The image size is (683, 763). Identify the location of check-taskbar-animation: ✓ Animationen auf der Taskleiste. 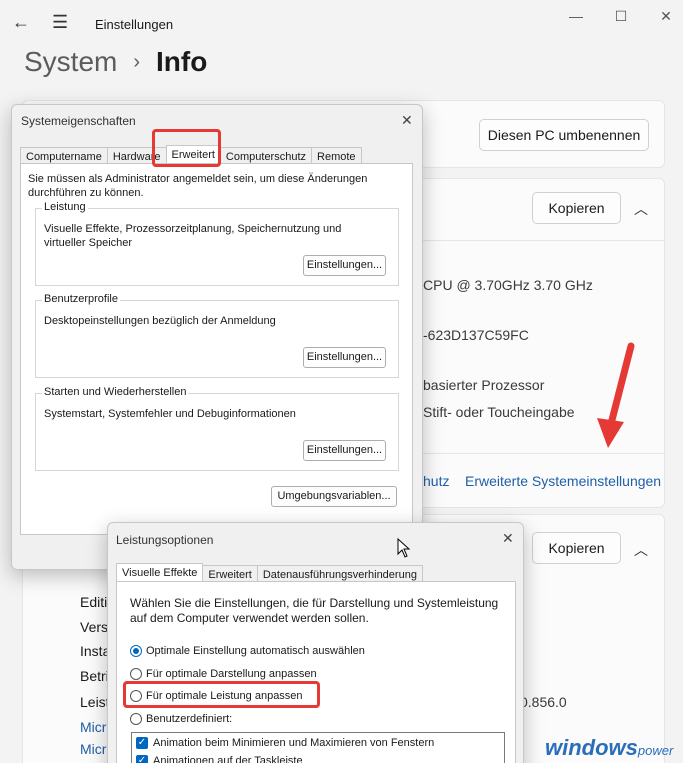
(219, 759).